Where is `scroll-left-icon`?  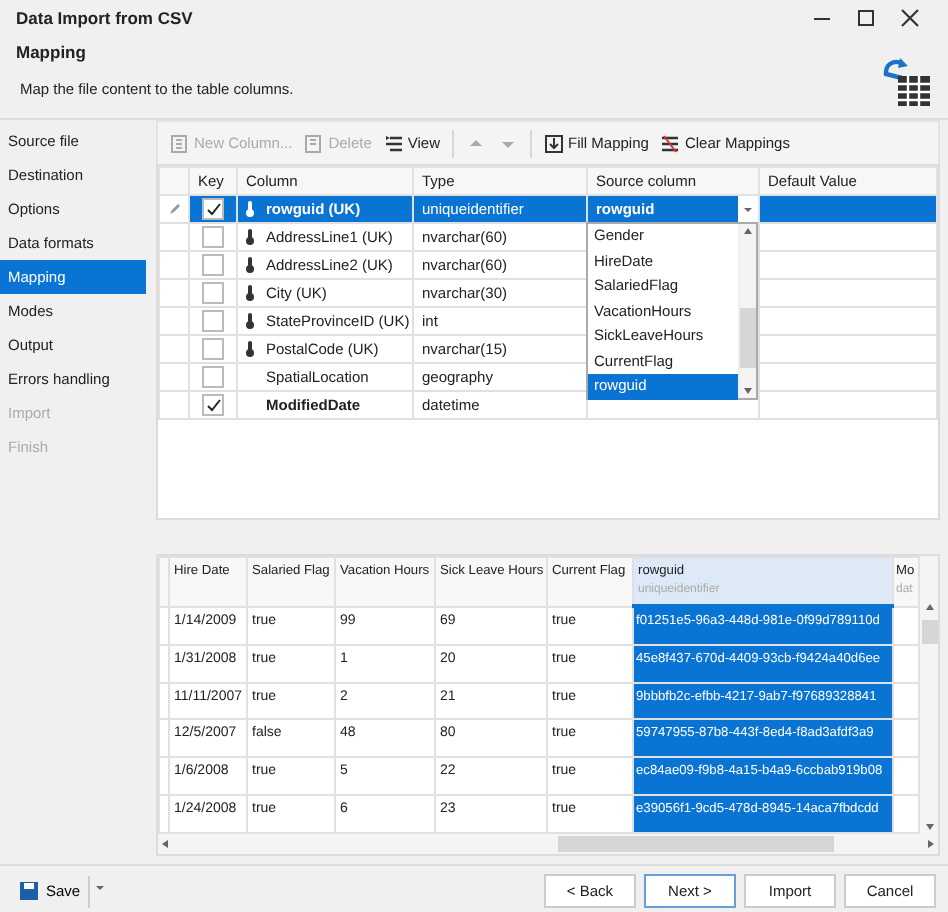 scroll-left-icon is located at coordinates (166, 844).